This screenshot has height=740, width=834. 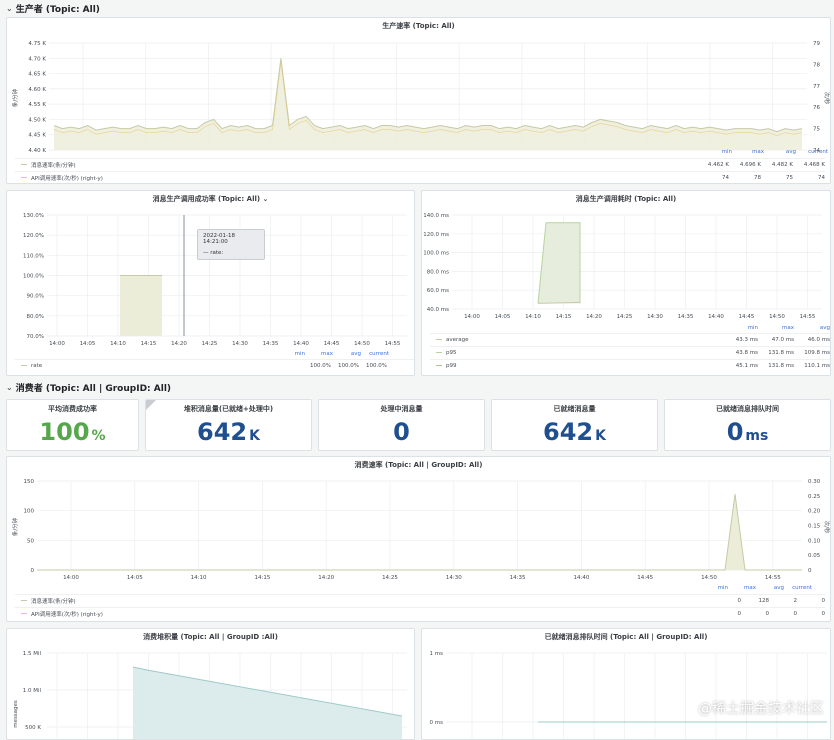 I want to click on row-producer: ⌄ 生产者 (Topic: All), so click(x=53, y=8).